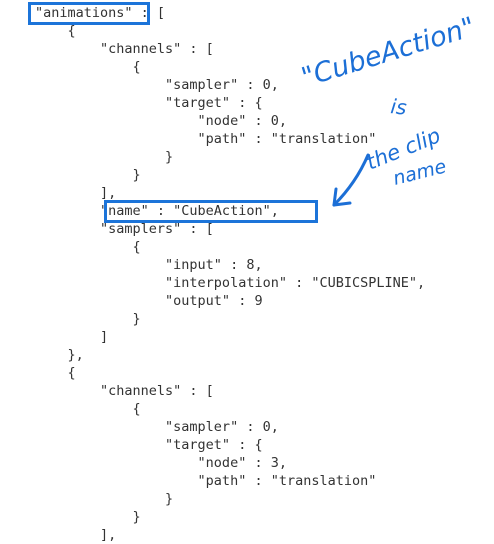 This screenshot has width=494, height=544. What do you see at coordinates (149, 301) in the screenshot?
I see `code-line: "output" : 9` at bounding box center [149, 301].